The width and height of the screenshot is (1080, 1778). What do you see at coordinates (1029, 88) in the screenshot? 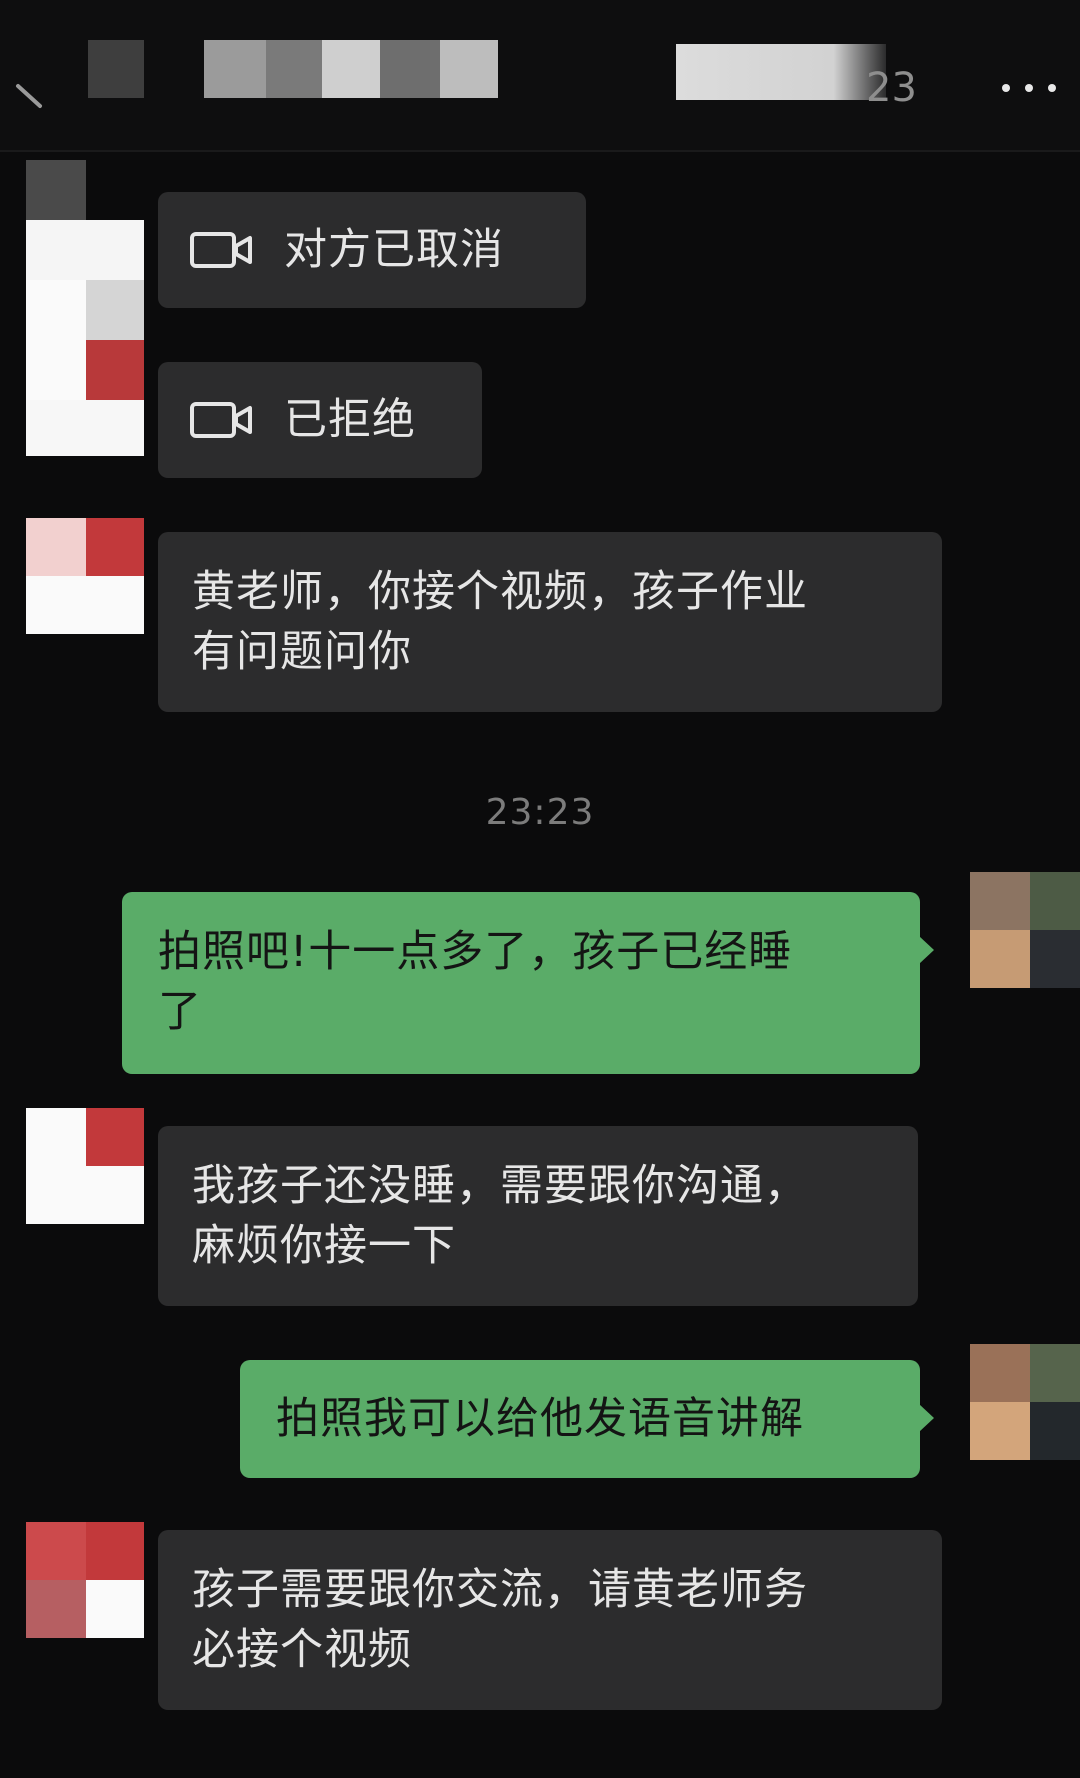
I see `more-dots-icon` at bounding box center [1029, 88].